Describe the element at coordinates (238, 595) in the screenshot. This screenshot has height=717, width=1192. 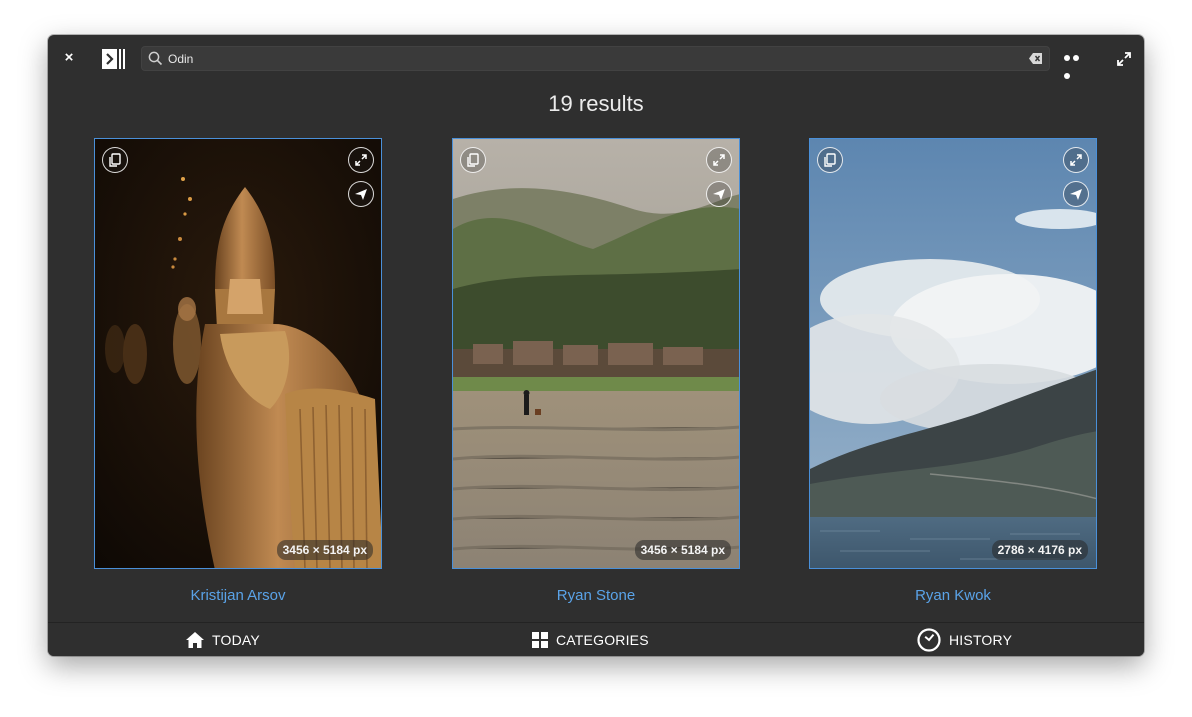
I see `author-link: Kristijan Arsov` at that location.